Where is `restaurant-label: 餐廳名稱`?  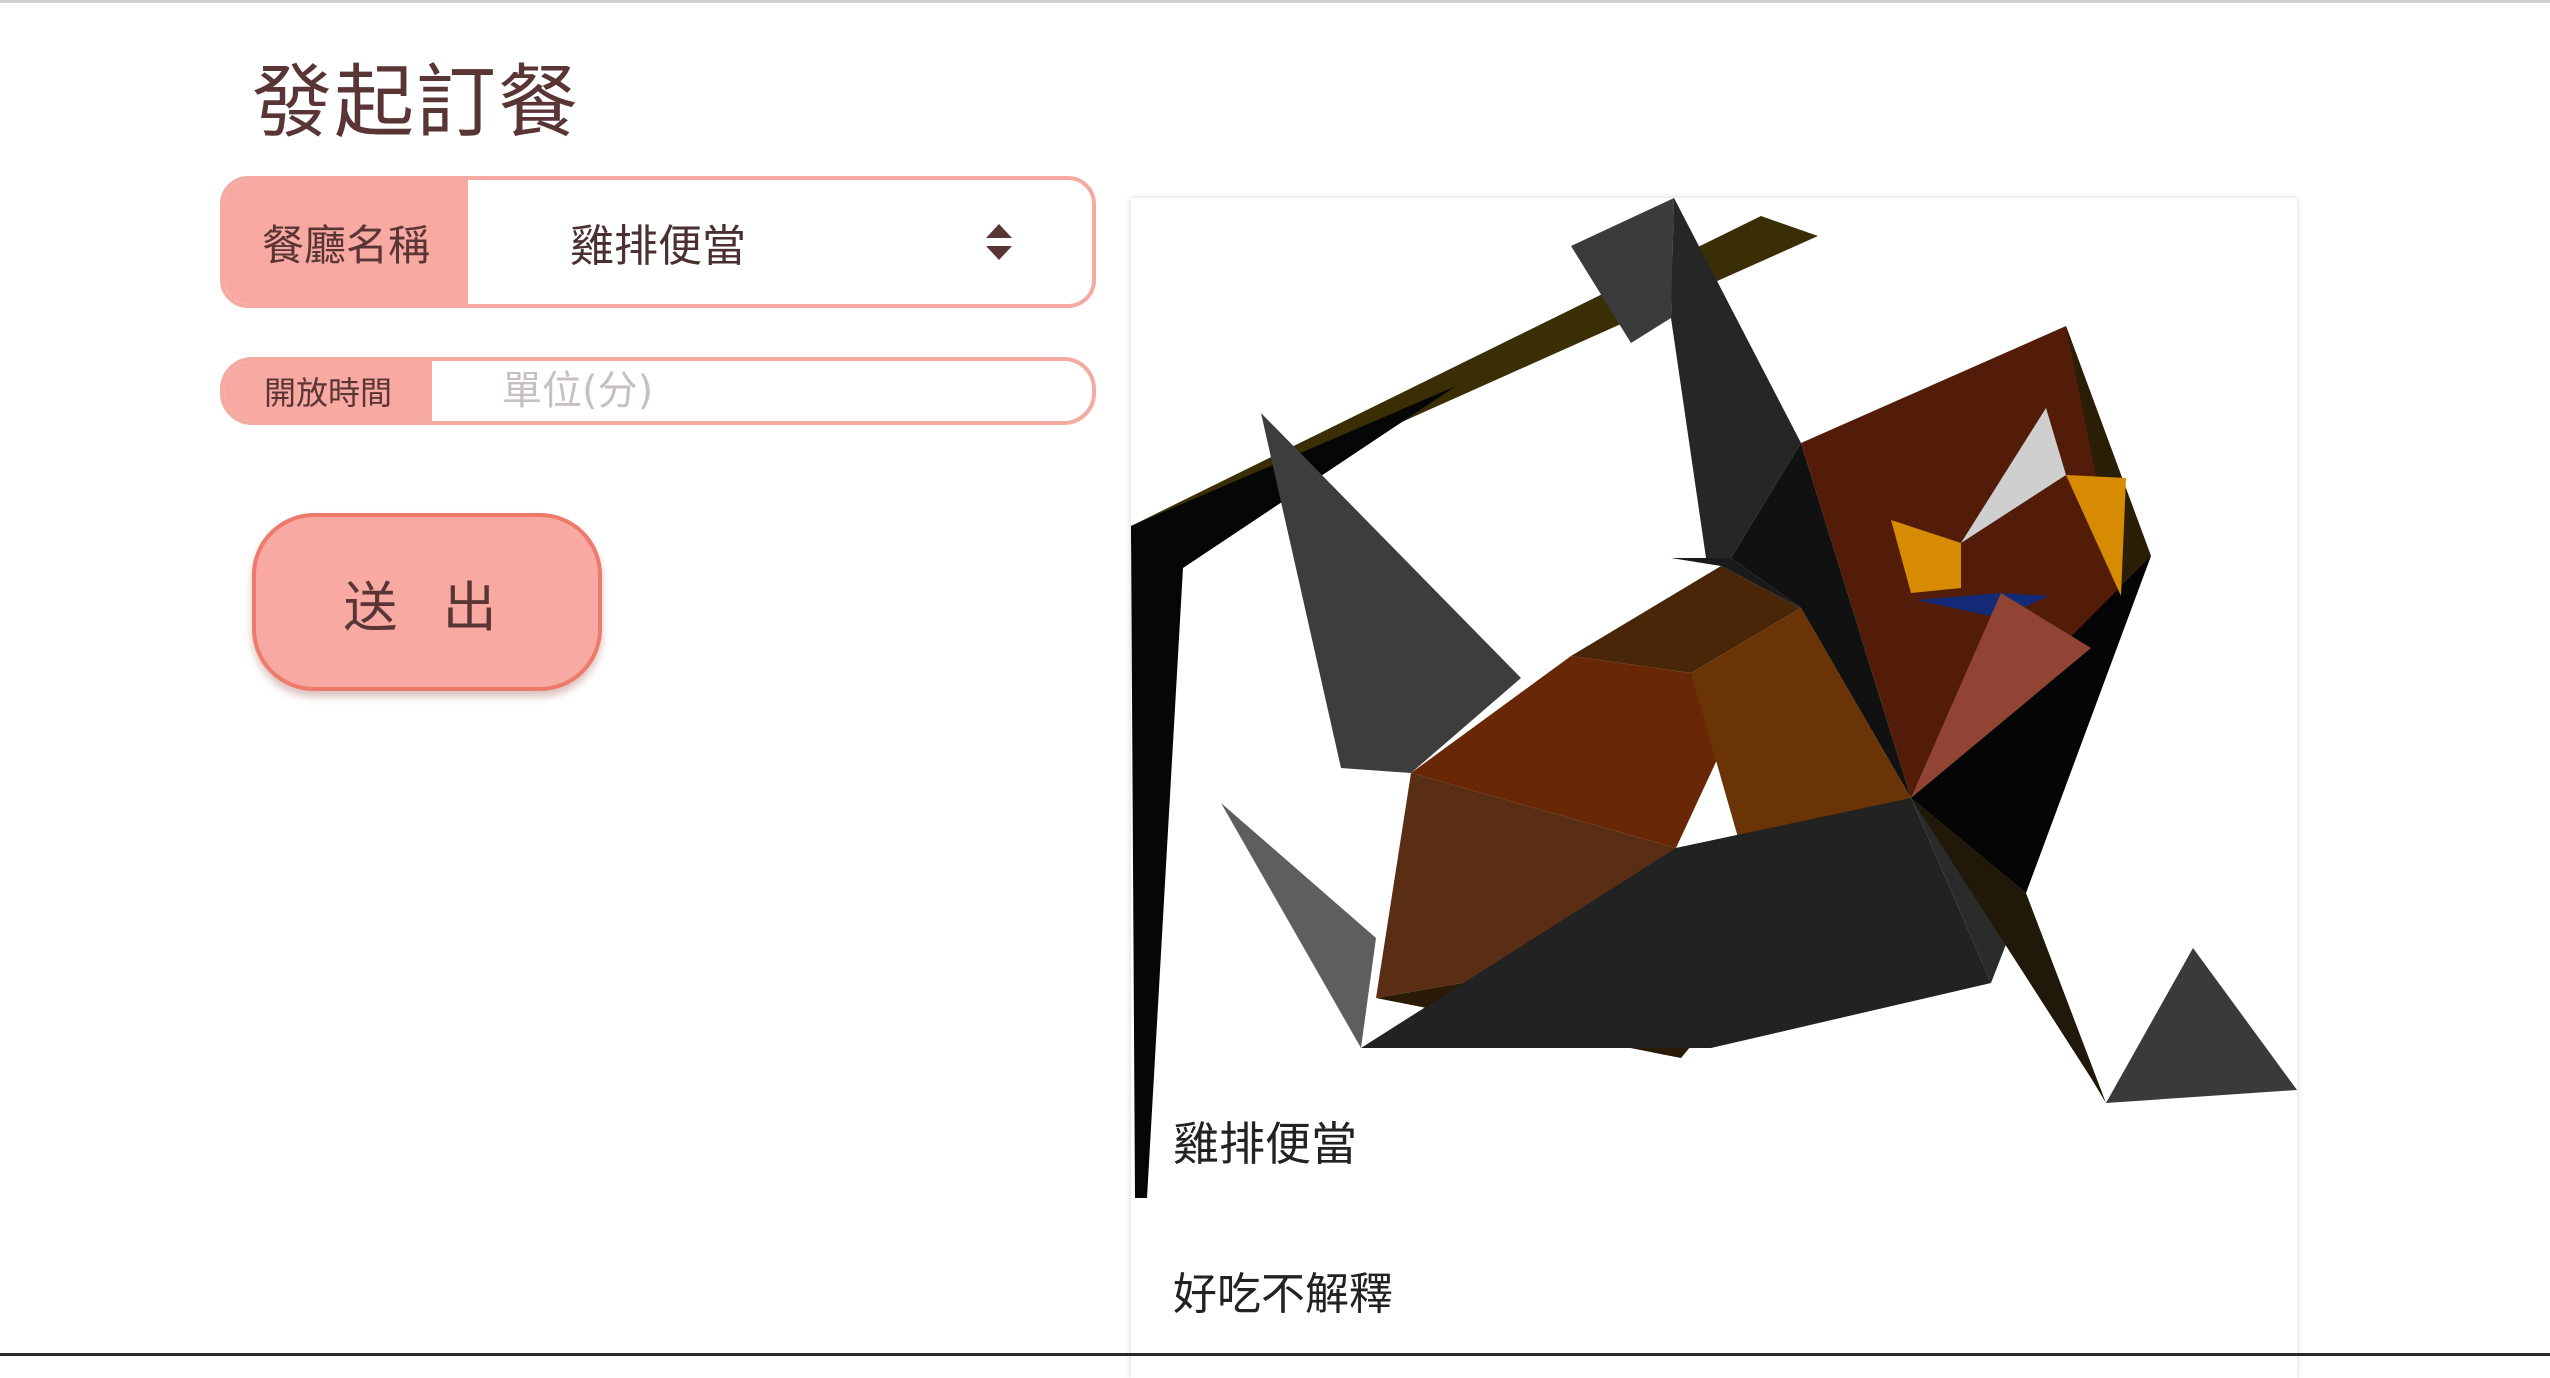
restaurant-label: 餐廳名稱 is located at coordinates (346, 242).